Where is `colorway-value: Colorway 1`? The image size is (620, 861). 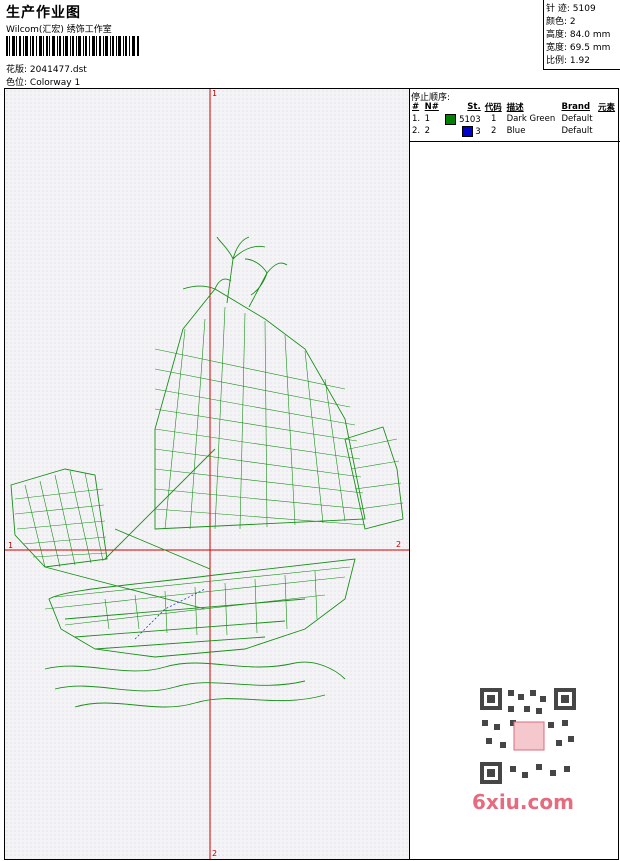 colorway-value: Colorway 1 is located at coordinates (55, 83).